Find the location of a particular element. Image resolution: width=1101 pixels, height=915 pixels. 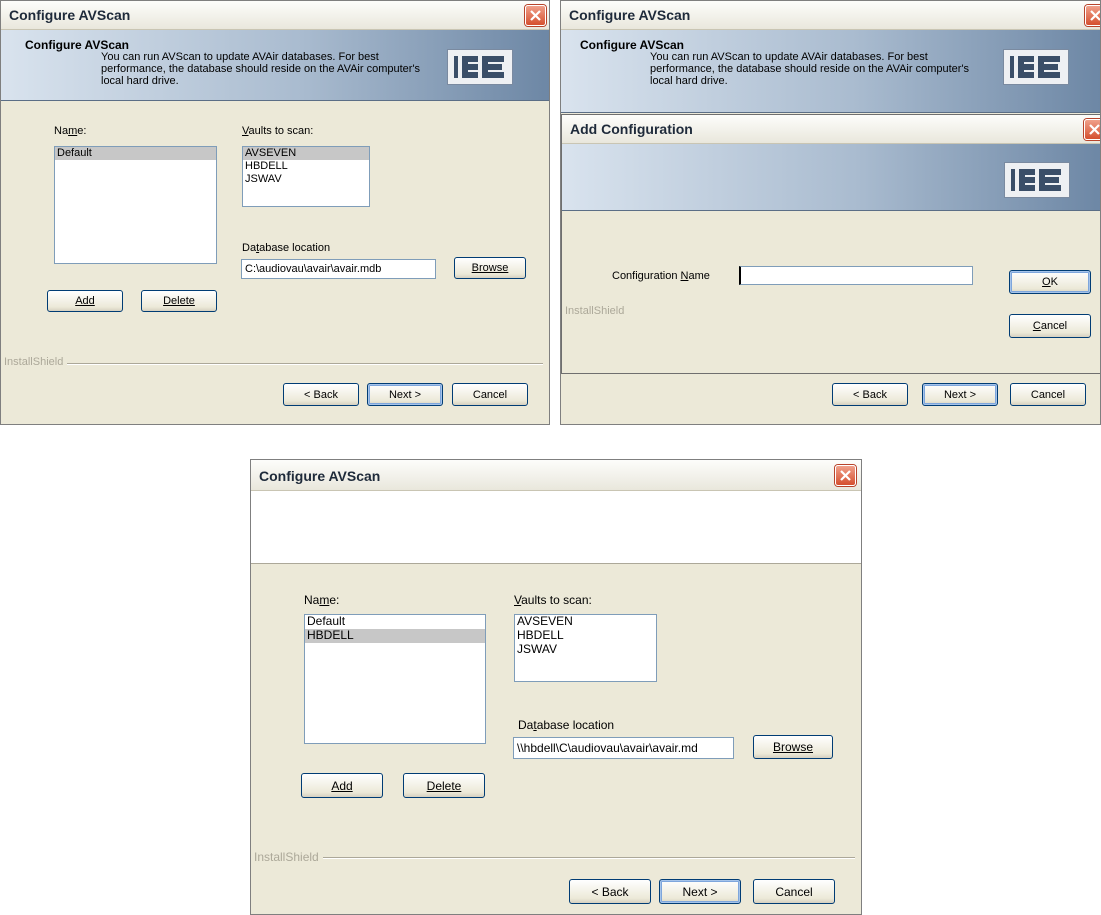

ok-button: OK is located at coordinates (1050, 282).